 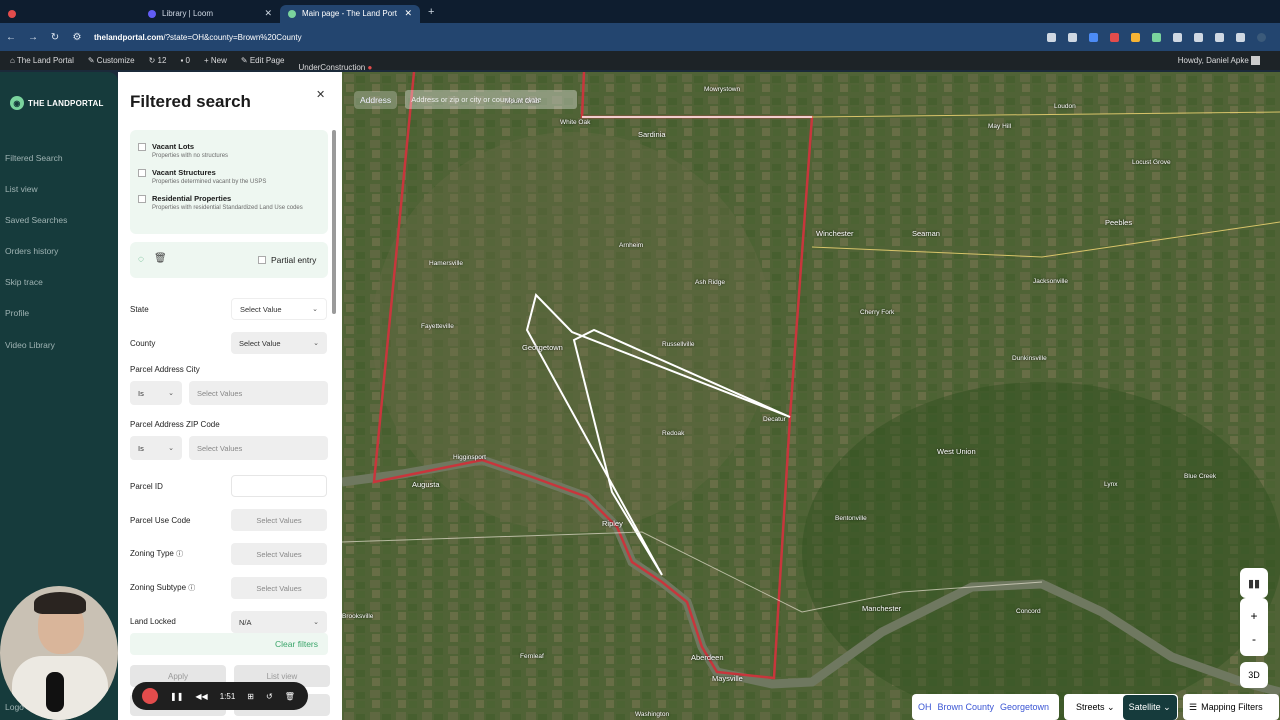 I want to click on streets-button: Streets ⌄, so click(x=1095, y=707).